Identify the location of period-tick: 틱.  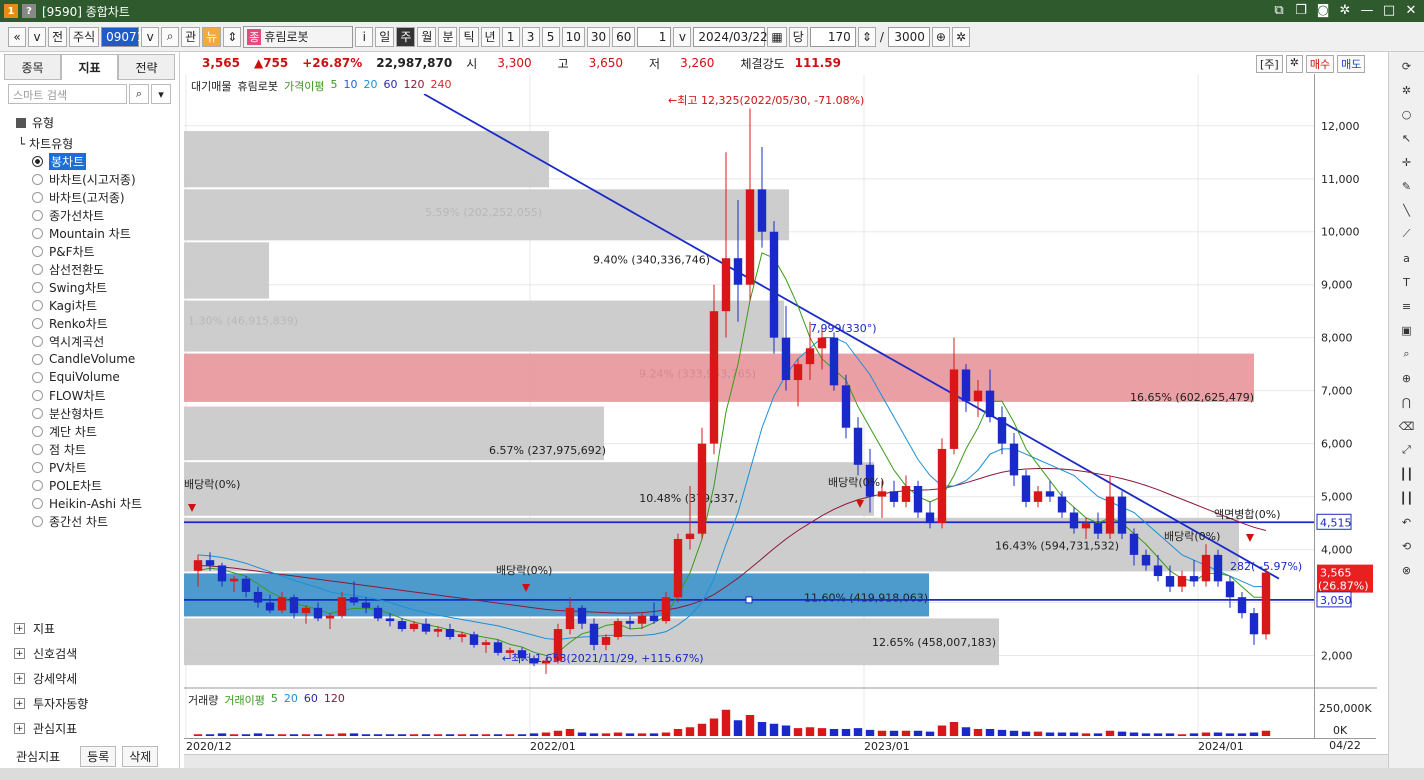
(469, 36).